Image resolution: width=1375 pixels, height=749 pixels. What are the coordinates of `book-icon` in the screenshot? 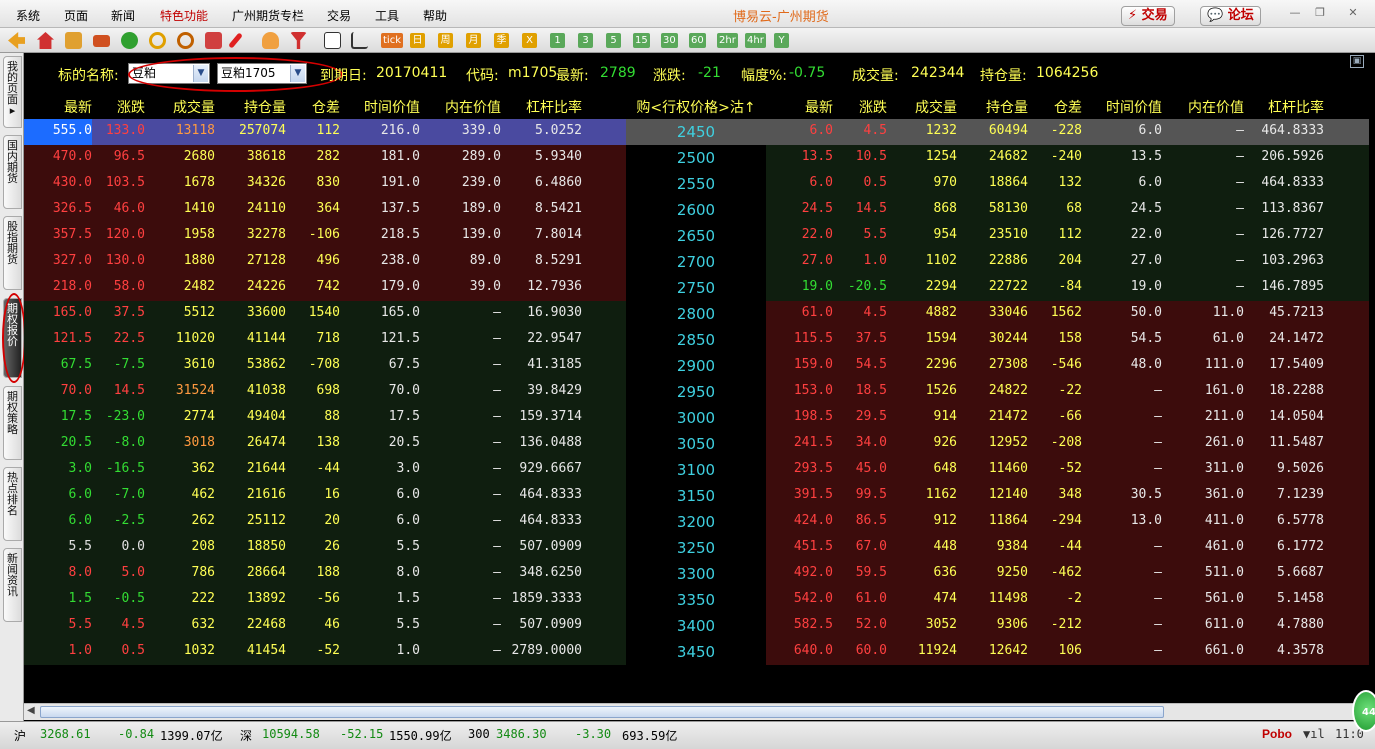 It's located at (73, 40).